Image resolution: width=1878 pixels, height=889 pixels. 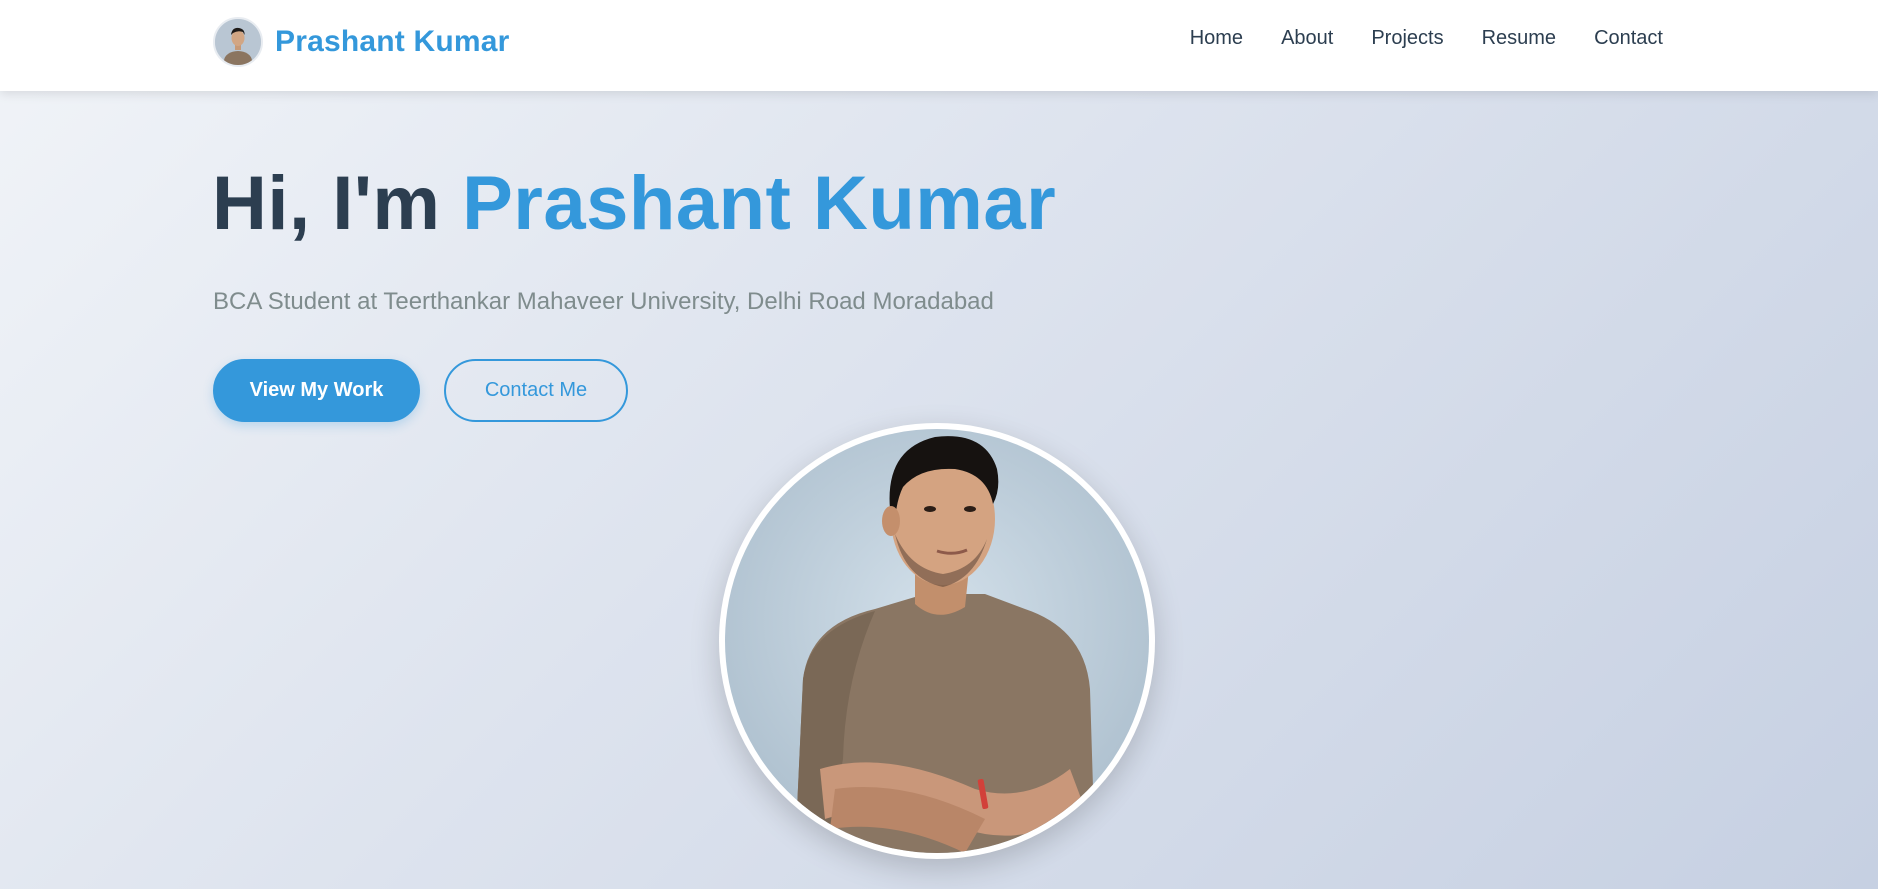 I want to click on profile-photo-image, so click(x=937, y=641).